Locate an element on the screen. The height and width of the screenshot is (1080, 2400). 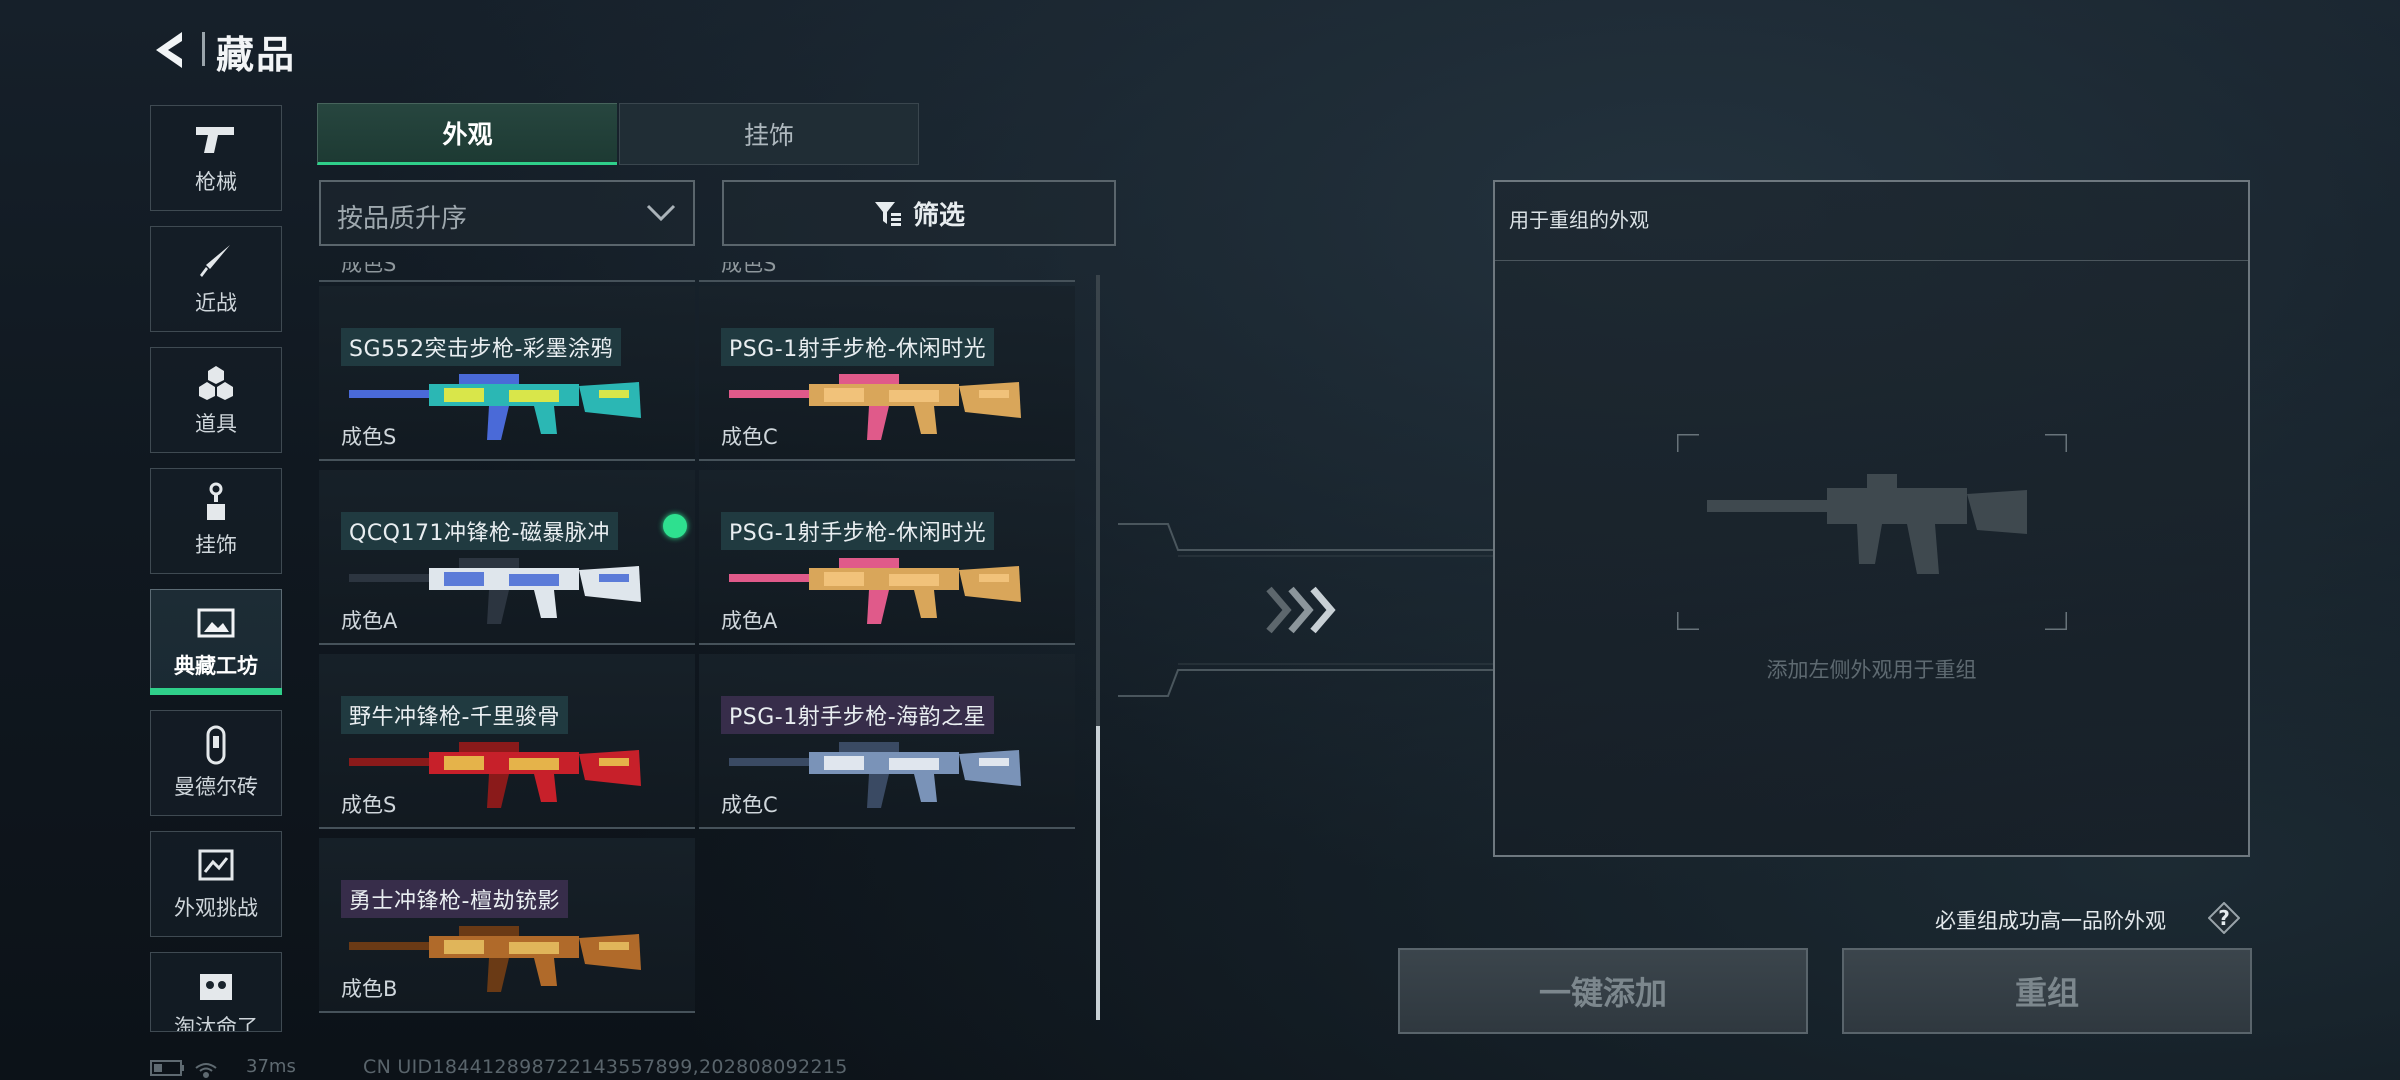
tab-appearance: 外观 is located at coordinates (467, 134).